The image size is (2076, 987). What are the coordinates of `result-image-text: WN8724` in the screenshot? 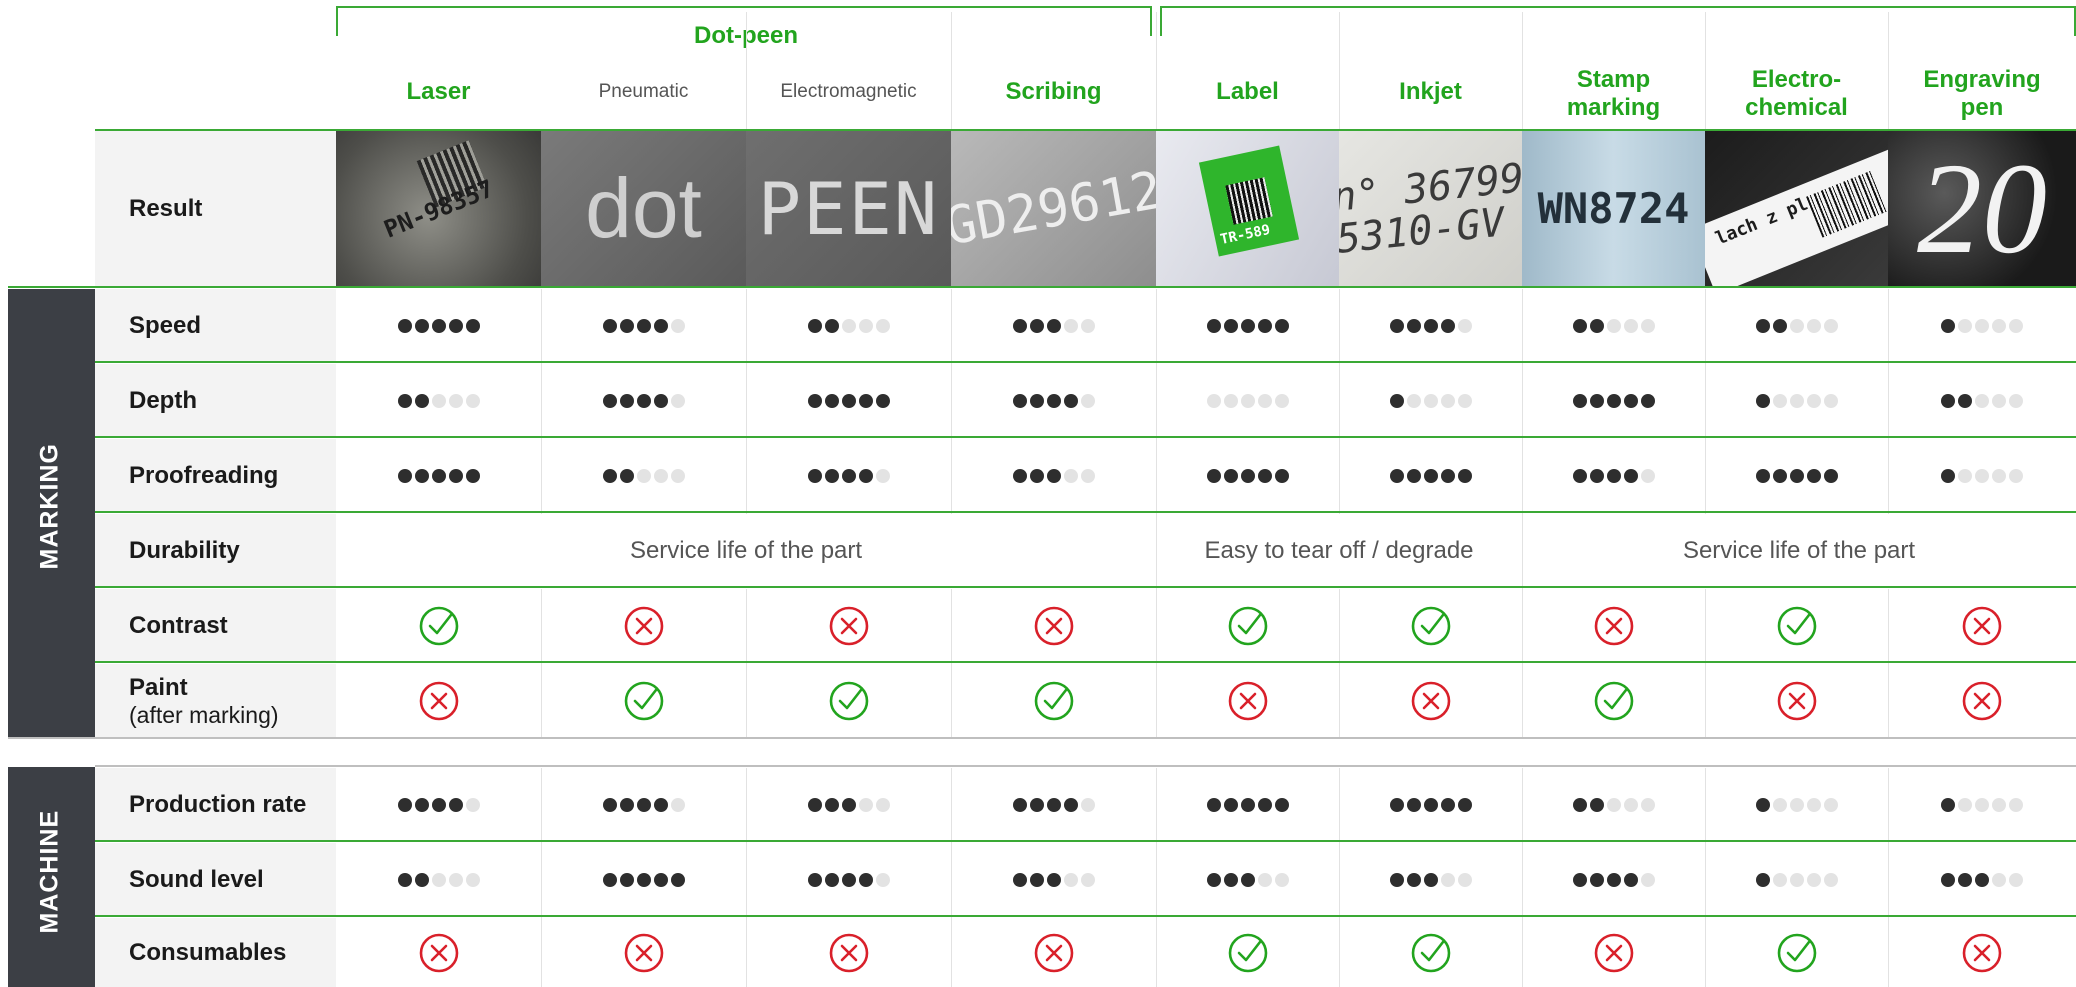 It's located at (1613, 208).